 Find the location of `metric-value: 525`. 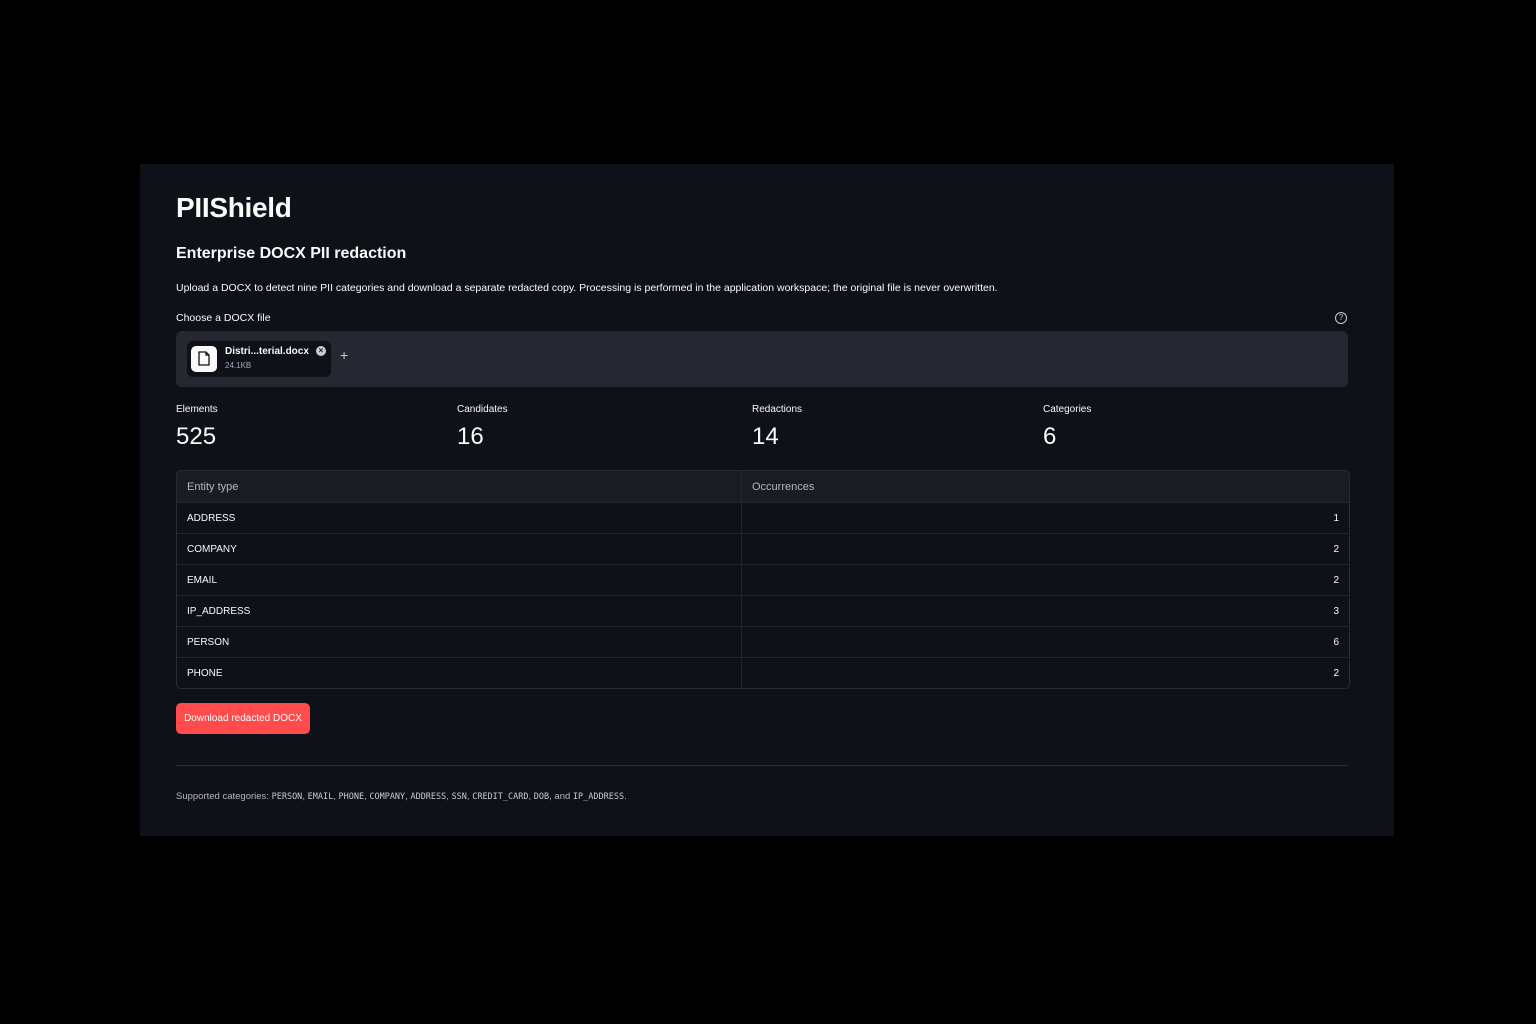

metric-value: 525 is located at coordinates (196, 436).